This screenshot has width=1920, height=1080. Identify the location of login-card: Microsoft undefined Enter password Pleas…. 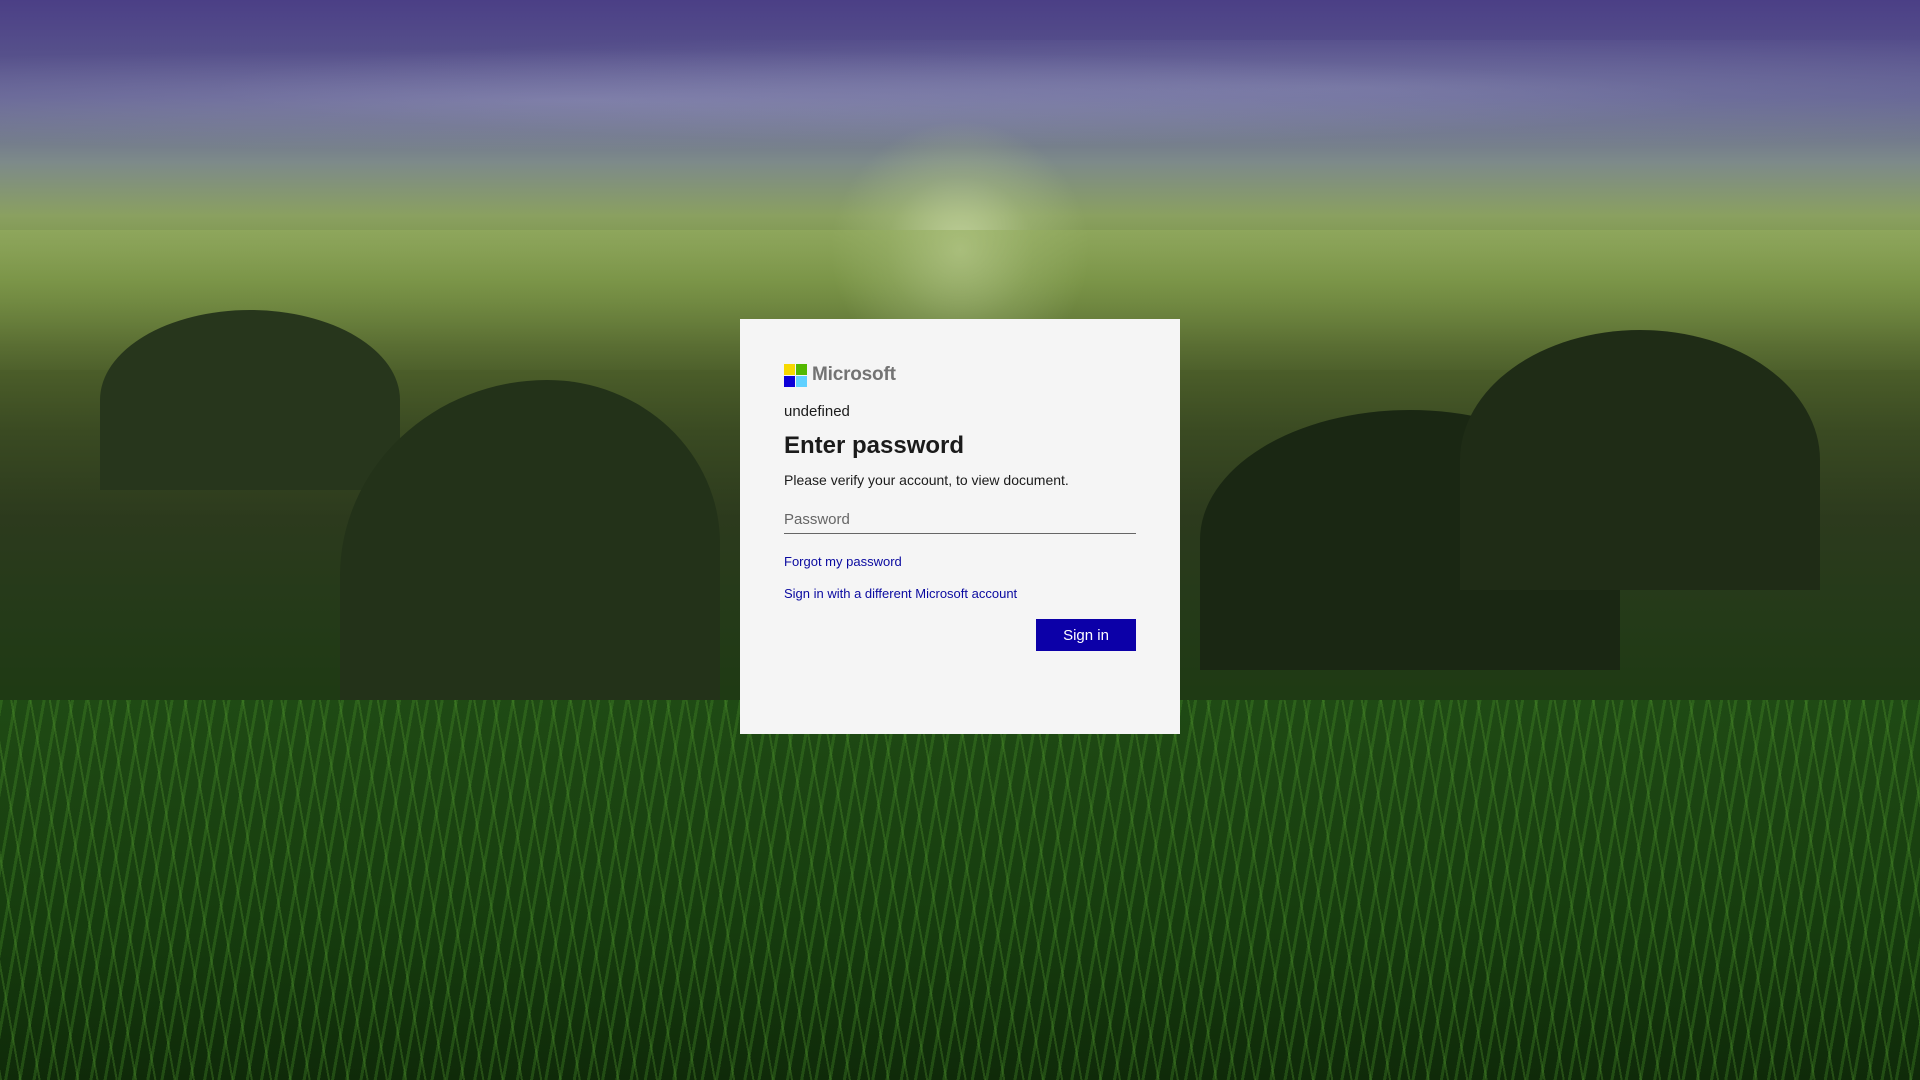
(960, 526).